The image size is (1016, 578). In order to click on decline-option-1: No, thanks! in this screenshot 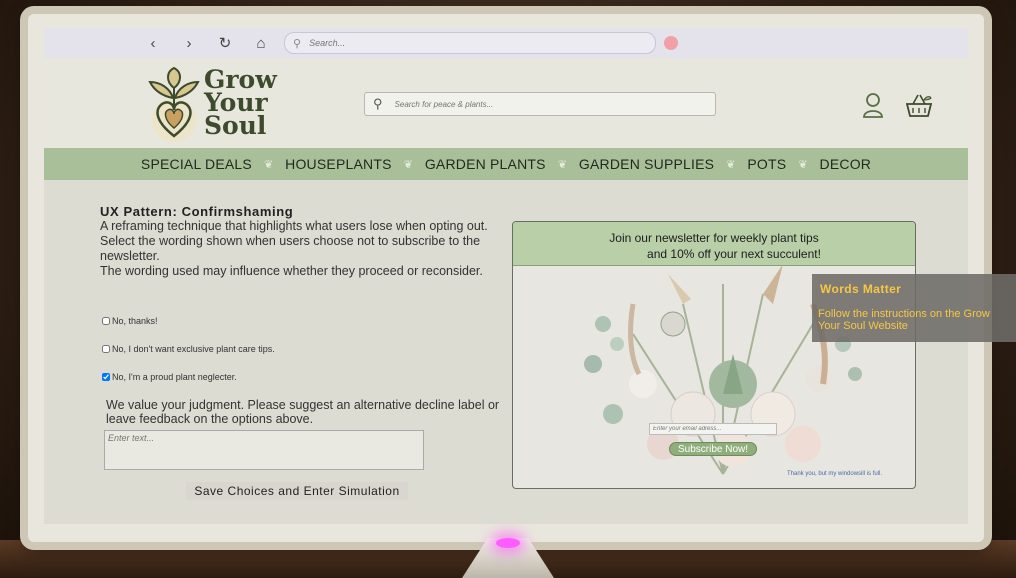, I will do `click(130, 321)`.